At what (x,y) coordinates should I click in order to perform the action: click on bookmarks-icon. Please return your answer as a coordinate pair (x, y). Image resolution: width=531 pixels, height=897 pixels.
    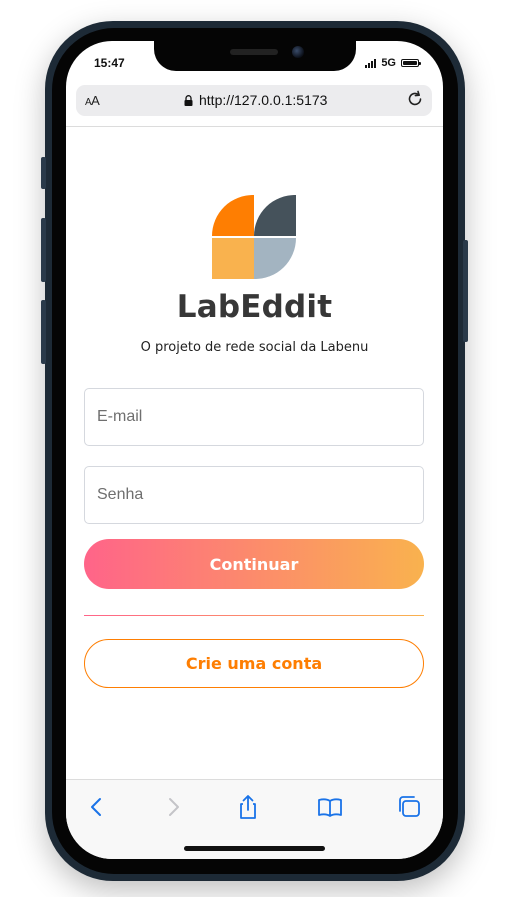
    Looking at the image, I should click on (330, 807).